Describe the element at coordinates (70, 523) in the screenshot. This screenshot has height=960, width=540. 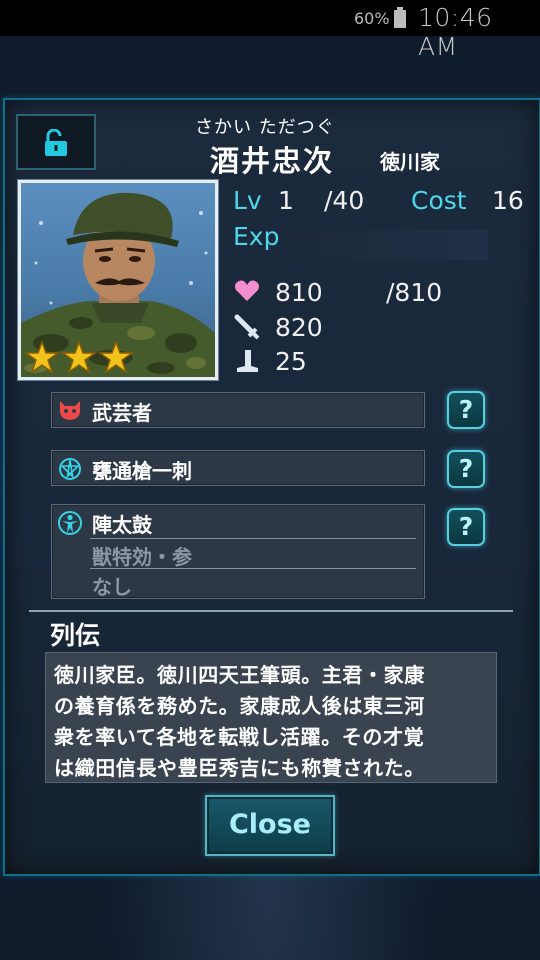
I see `figure-icon` at that location.